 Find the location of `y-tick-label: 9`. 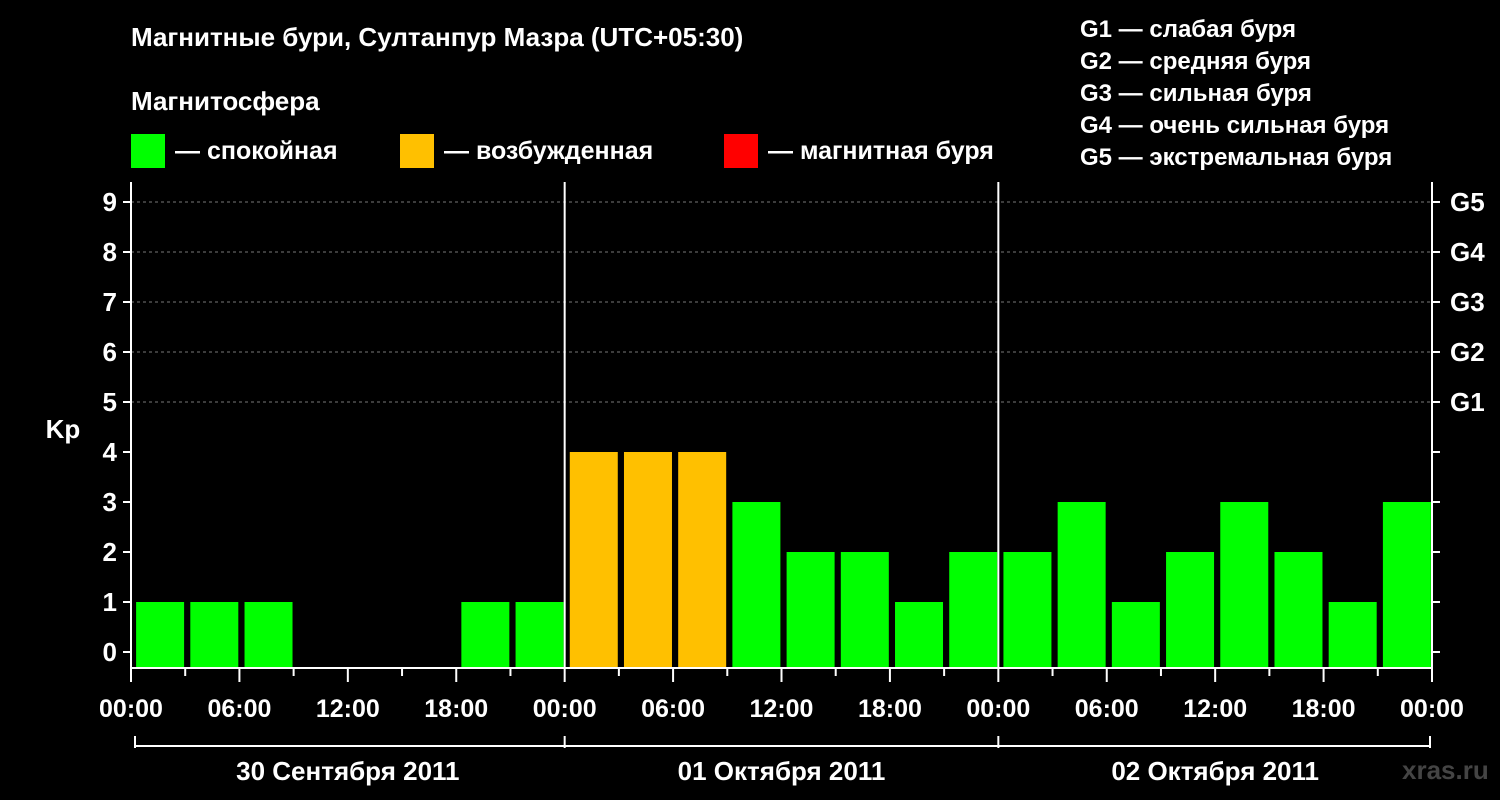

y-tick-label: 9 is located at coordinates (110, 202).